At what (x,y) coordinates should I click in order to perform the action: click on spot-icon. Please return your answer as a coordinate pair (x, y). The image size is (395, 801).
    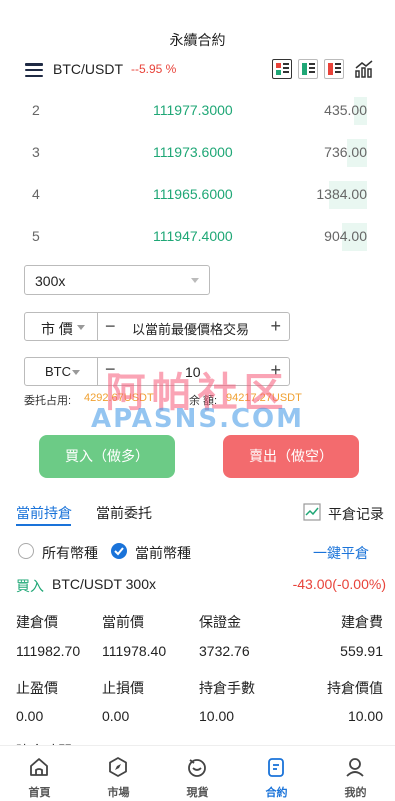
    Looking at the image, I should click on (197, 768).